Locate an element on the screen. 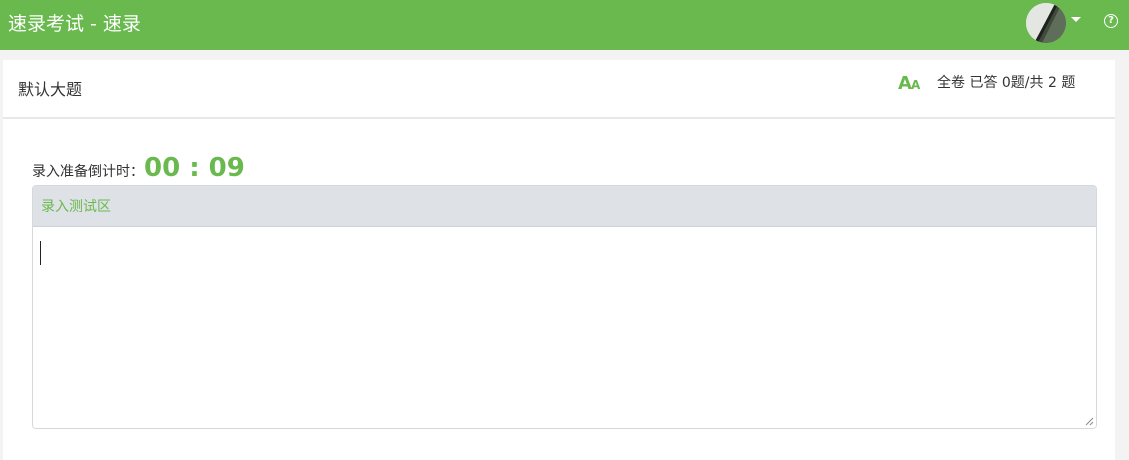  caret-down-icon is located at coordinates (1076, 19).